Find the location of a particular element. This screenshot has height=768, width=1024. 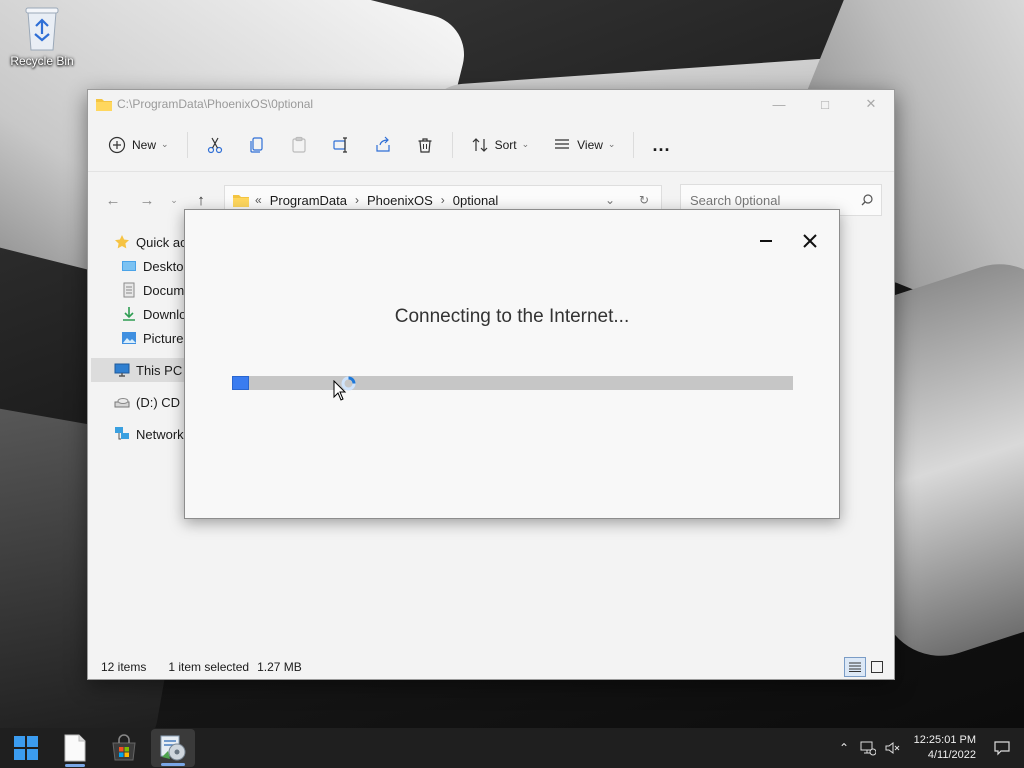

sidebar-item-this-pc: This PC is located at coordinates (139, 370).